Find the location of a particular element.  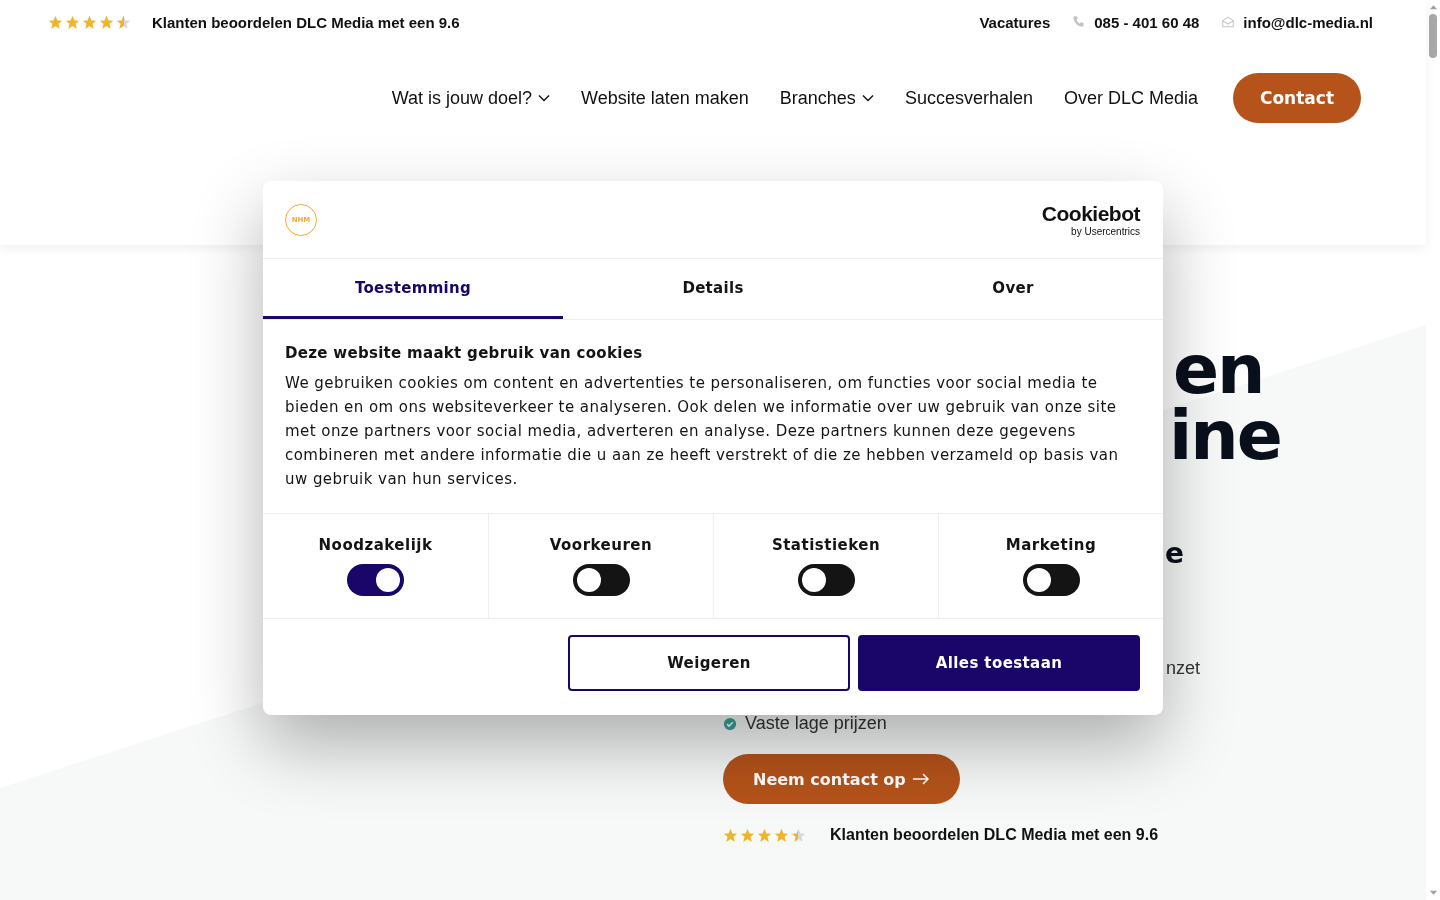

dialog-title: Deze website maakt gebruik van cookies is located at coordinates (464, 353).